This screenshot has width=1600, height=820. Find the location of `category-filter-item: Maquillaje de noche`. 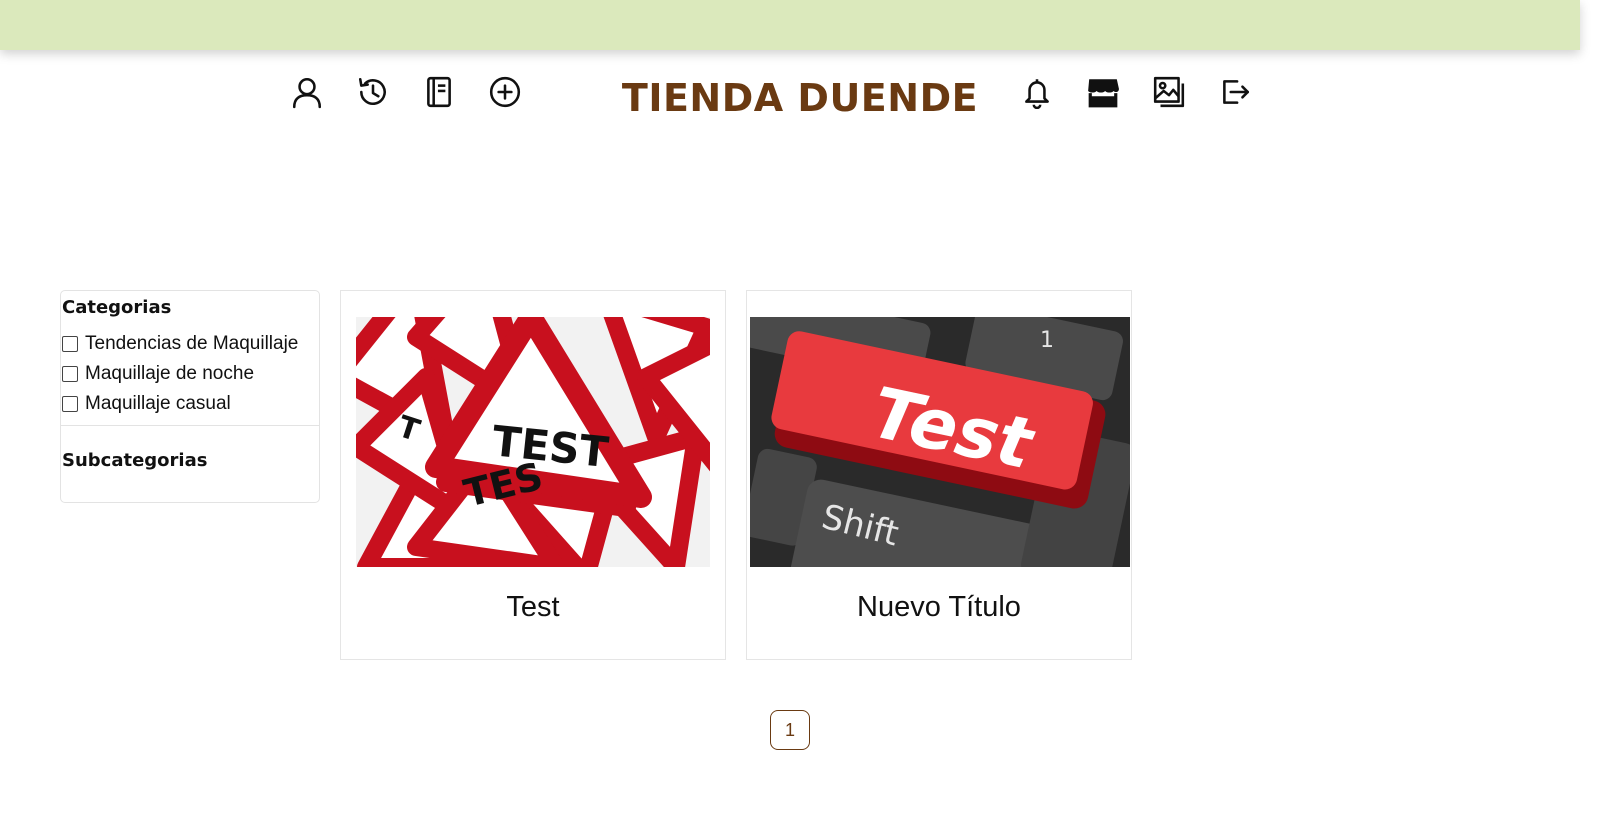

category-filter-item: Maquillaje de noche is located at coordinates (190, 374).